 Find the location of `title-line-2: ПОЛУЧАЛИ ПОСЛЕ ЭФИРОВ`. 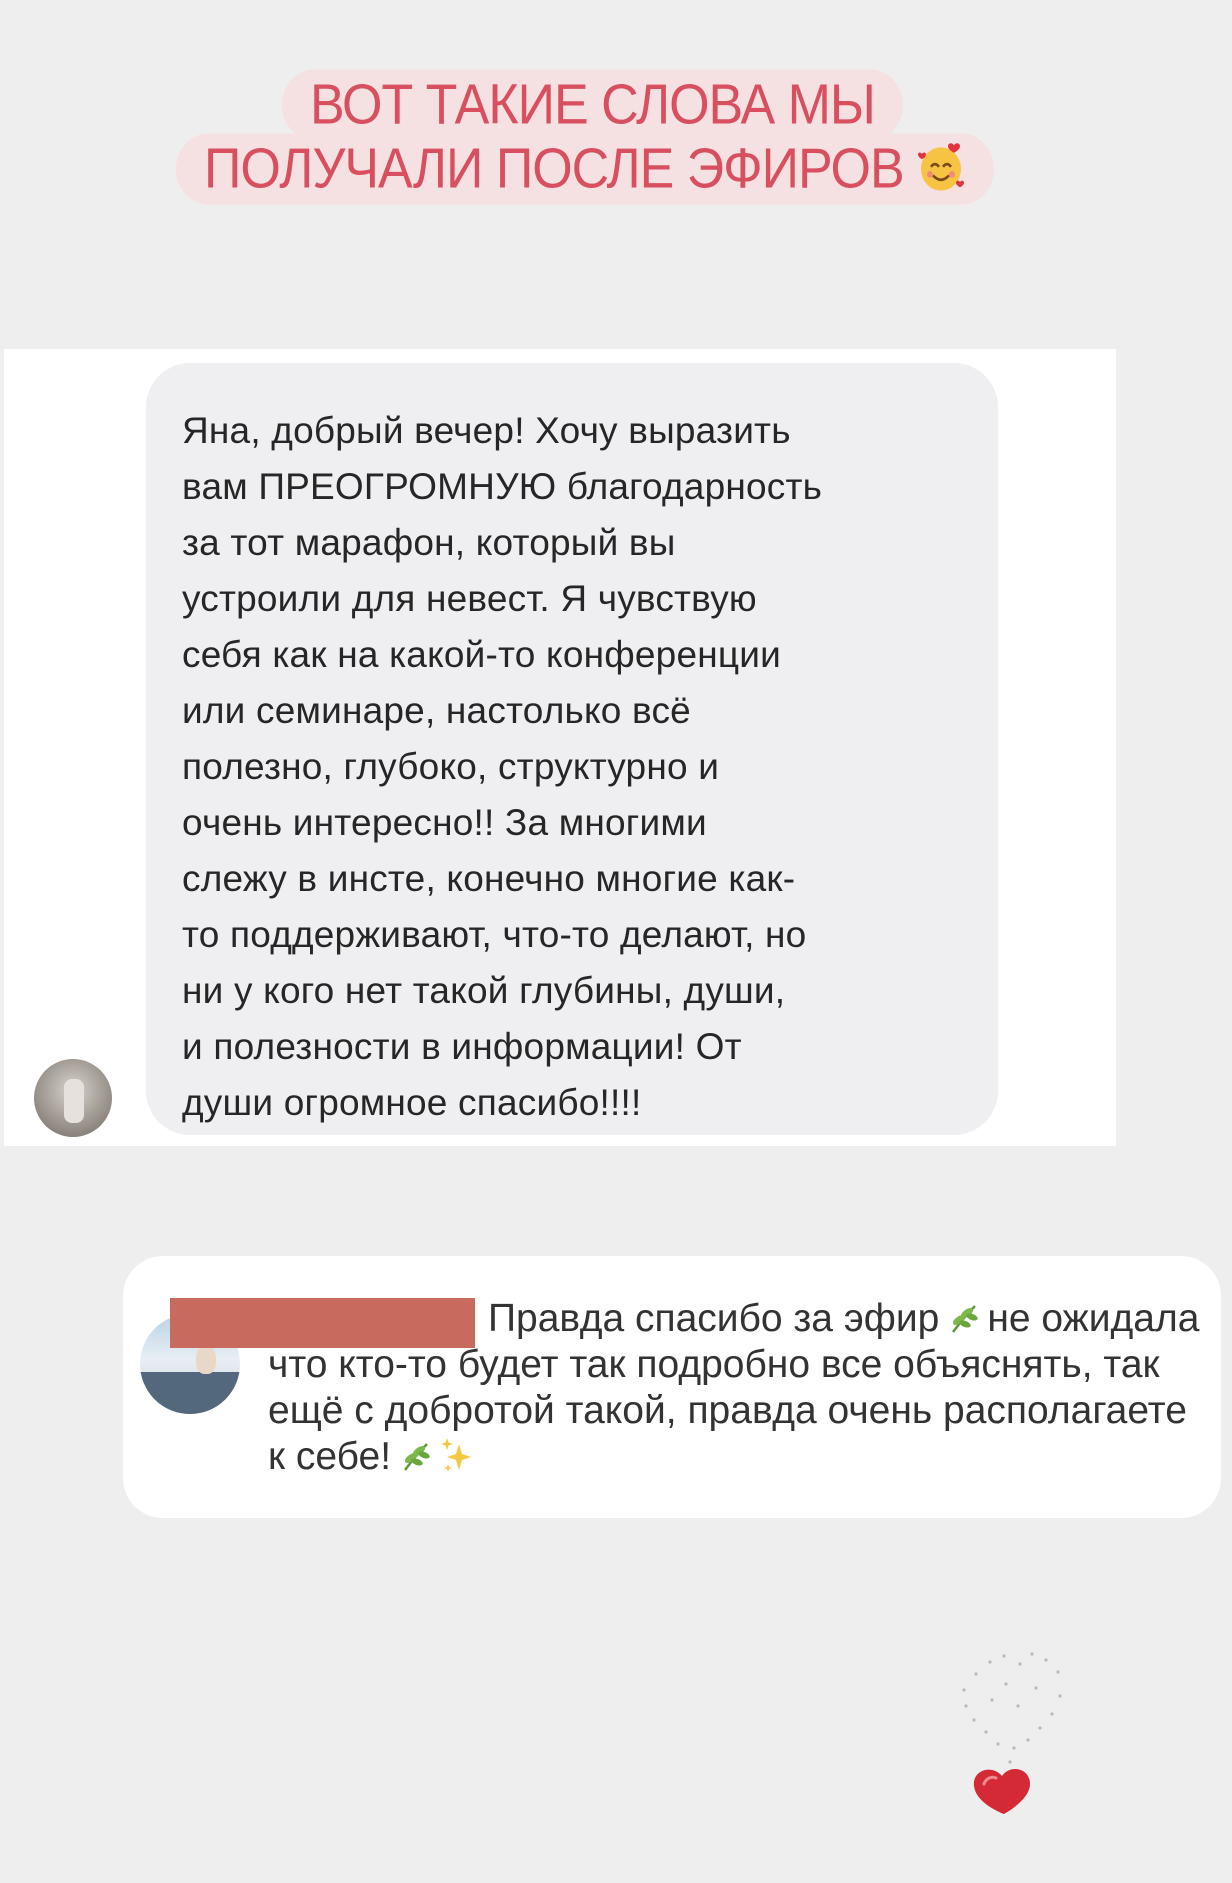

title-line-2: ПОЛУЧАЛИ ПОСЛЕ ЭФИРОВ is located at coordinates (585, 169).